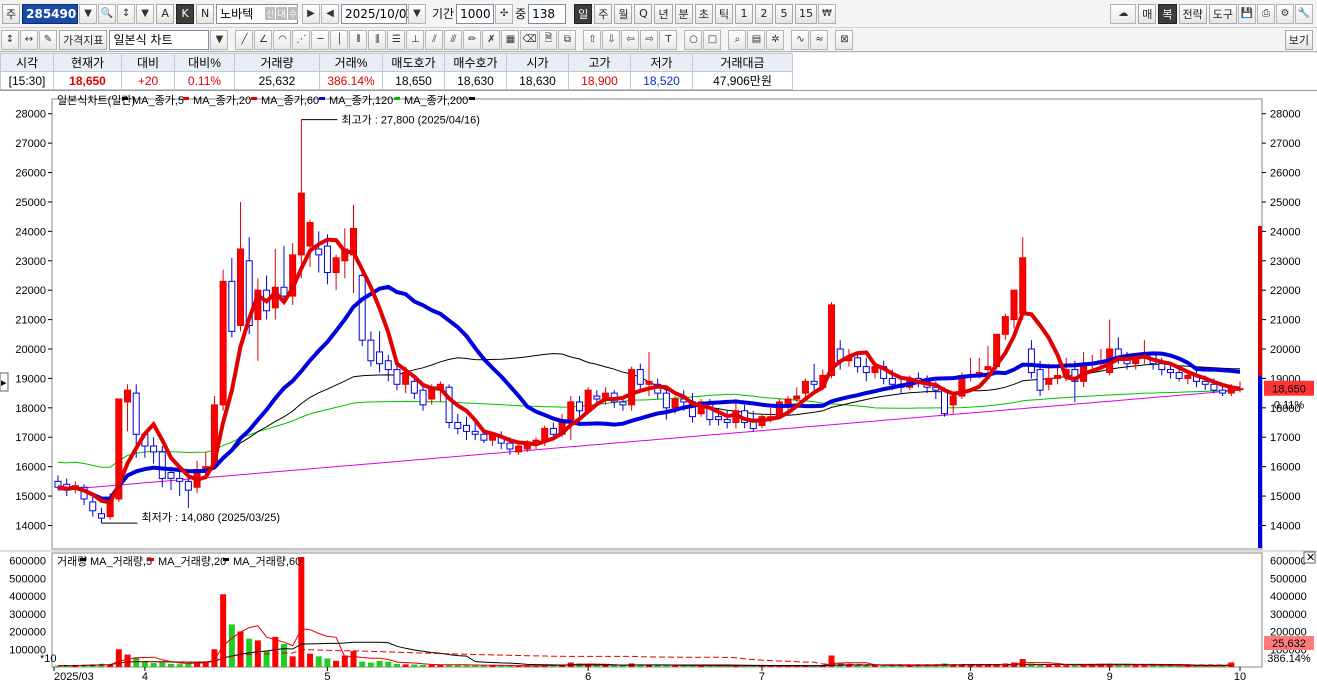 Image resolution: width=1317 pixels, height=685 pixels. What do you see at coordinates (548, 39) in the screenshot?
I see `note-icon: 🗎` at bounding box center [548, 39].